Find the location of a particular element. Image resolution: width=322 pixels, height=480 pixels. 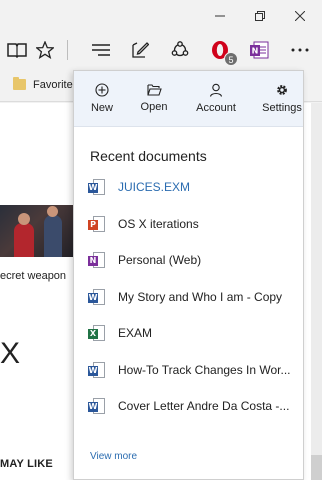

recent-document-item: N Personal (Web) is located at coordinates (194, 260).